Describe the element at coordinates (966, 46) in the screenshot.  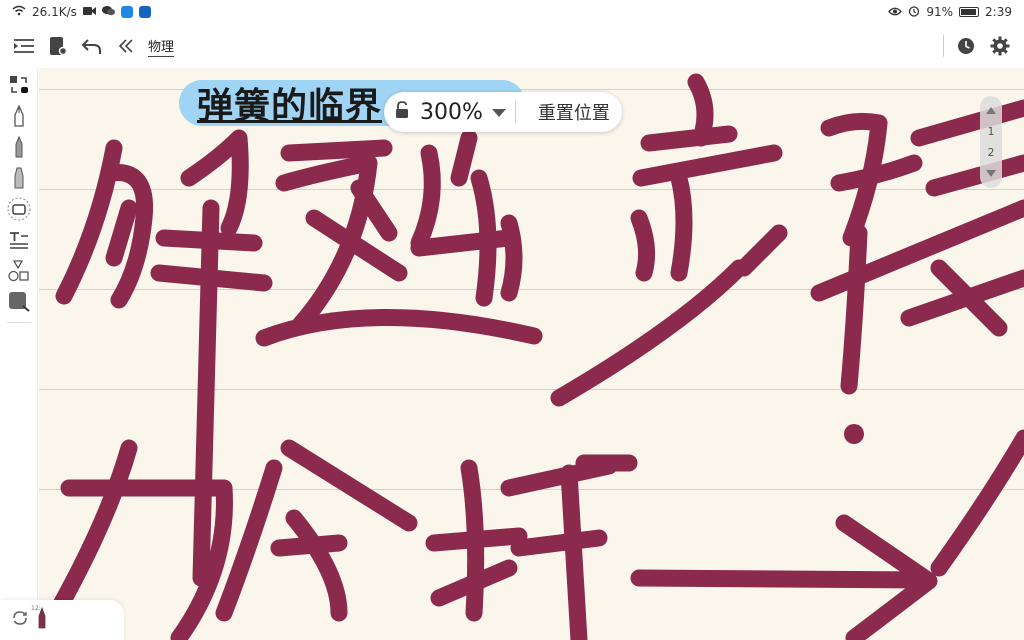
I see `history-icon` at that location.